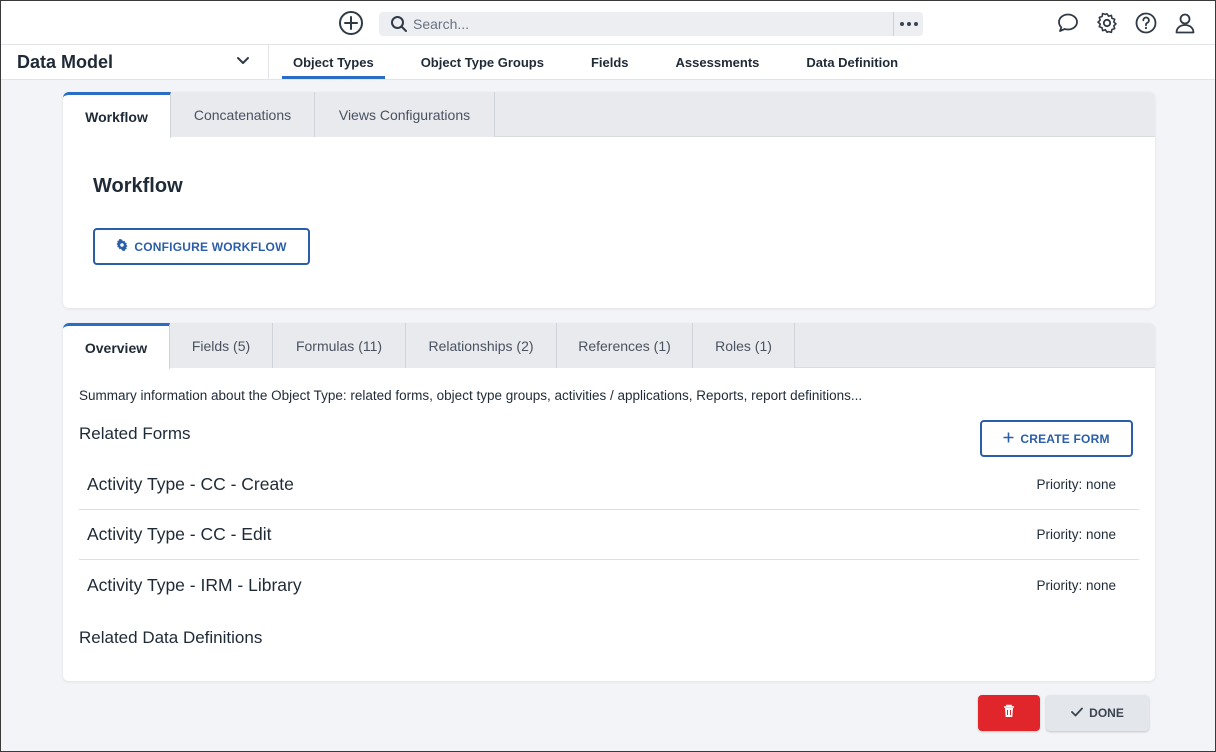  I want to click on help-icon, so click(1146, 23).